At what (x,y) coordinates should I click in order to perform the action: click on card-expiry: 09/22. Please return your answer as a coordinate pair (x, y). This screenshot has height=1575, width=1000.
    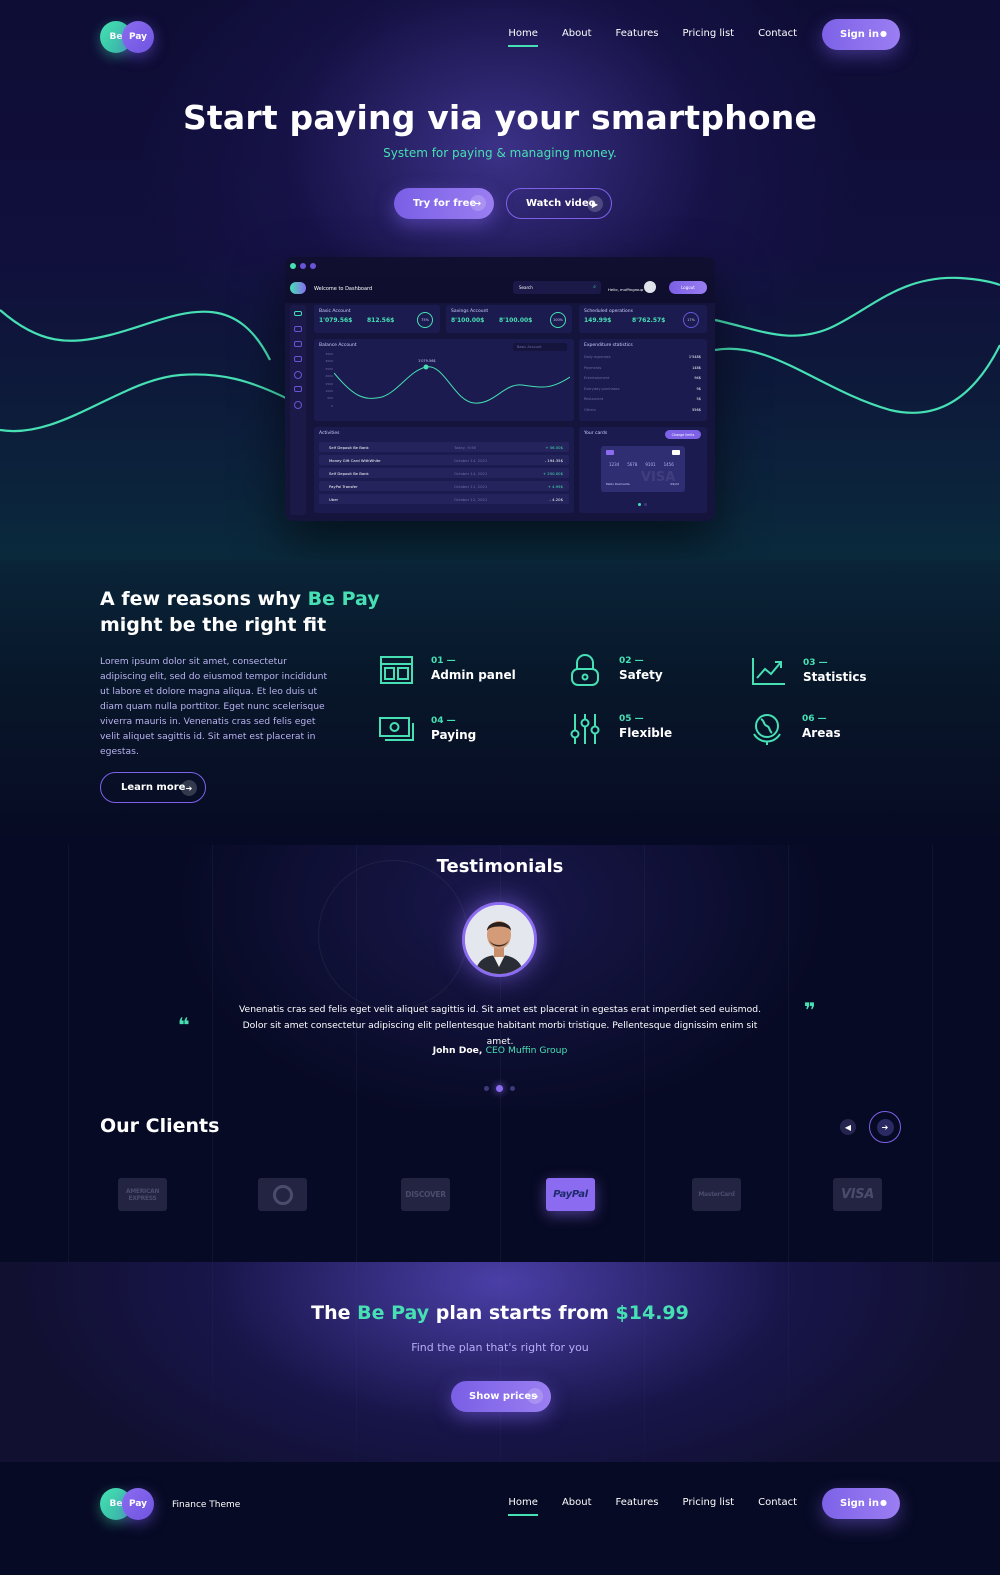
    Looking at the image, I should click on (674, 484).